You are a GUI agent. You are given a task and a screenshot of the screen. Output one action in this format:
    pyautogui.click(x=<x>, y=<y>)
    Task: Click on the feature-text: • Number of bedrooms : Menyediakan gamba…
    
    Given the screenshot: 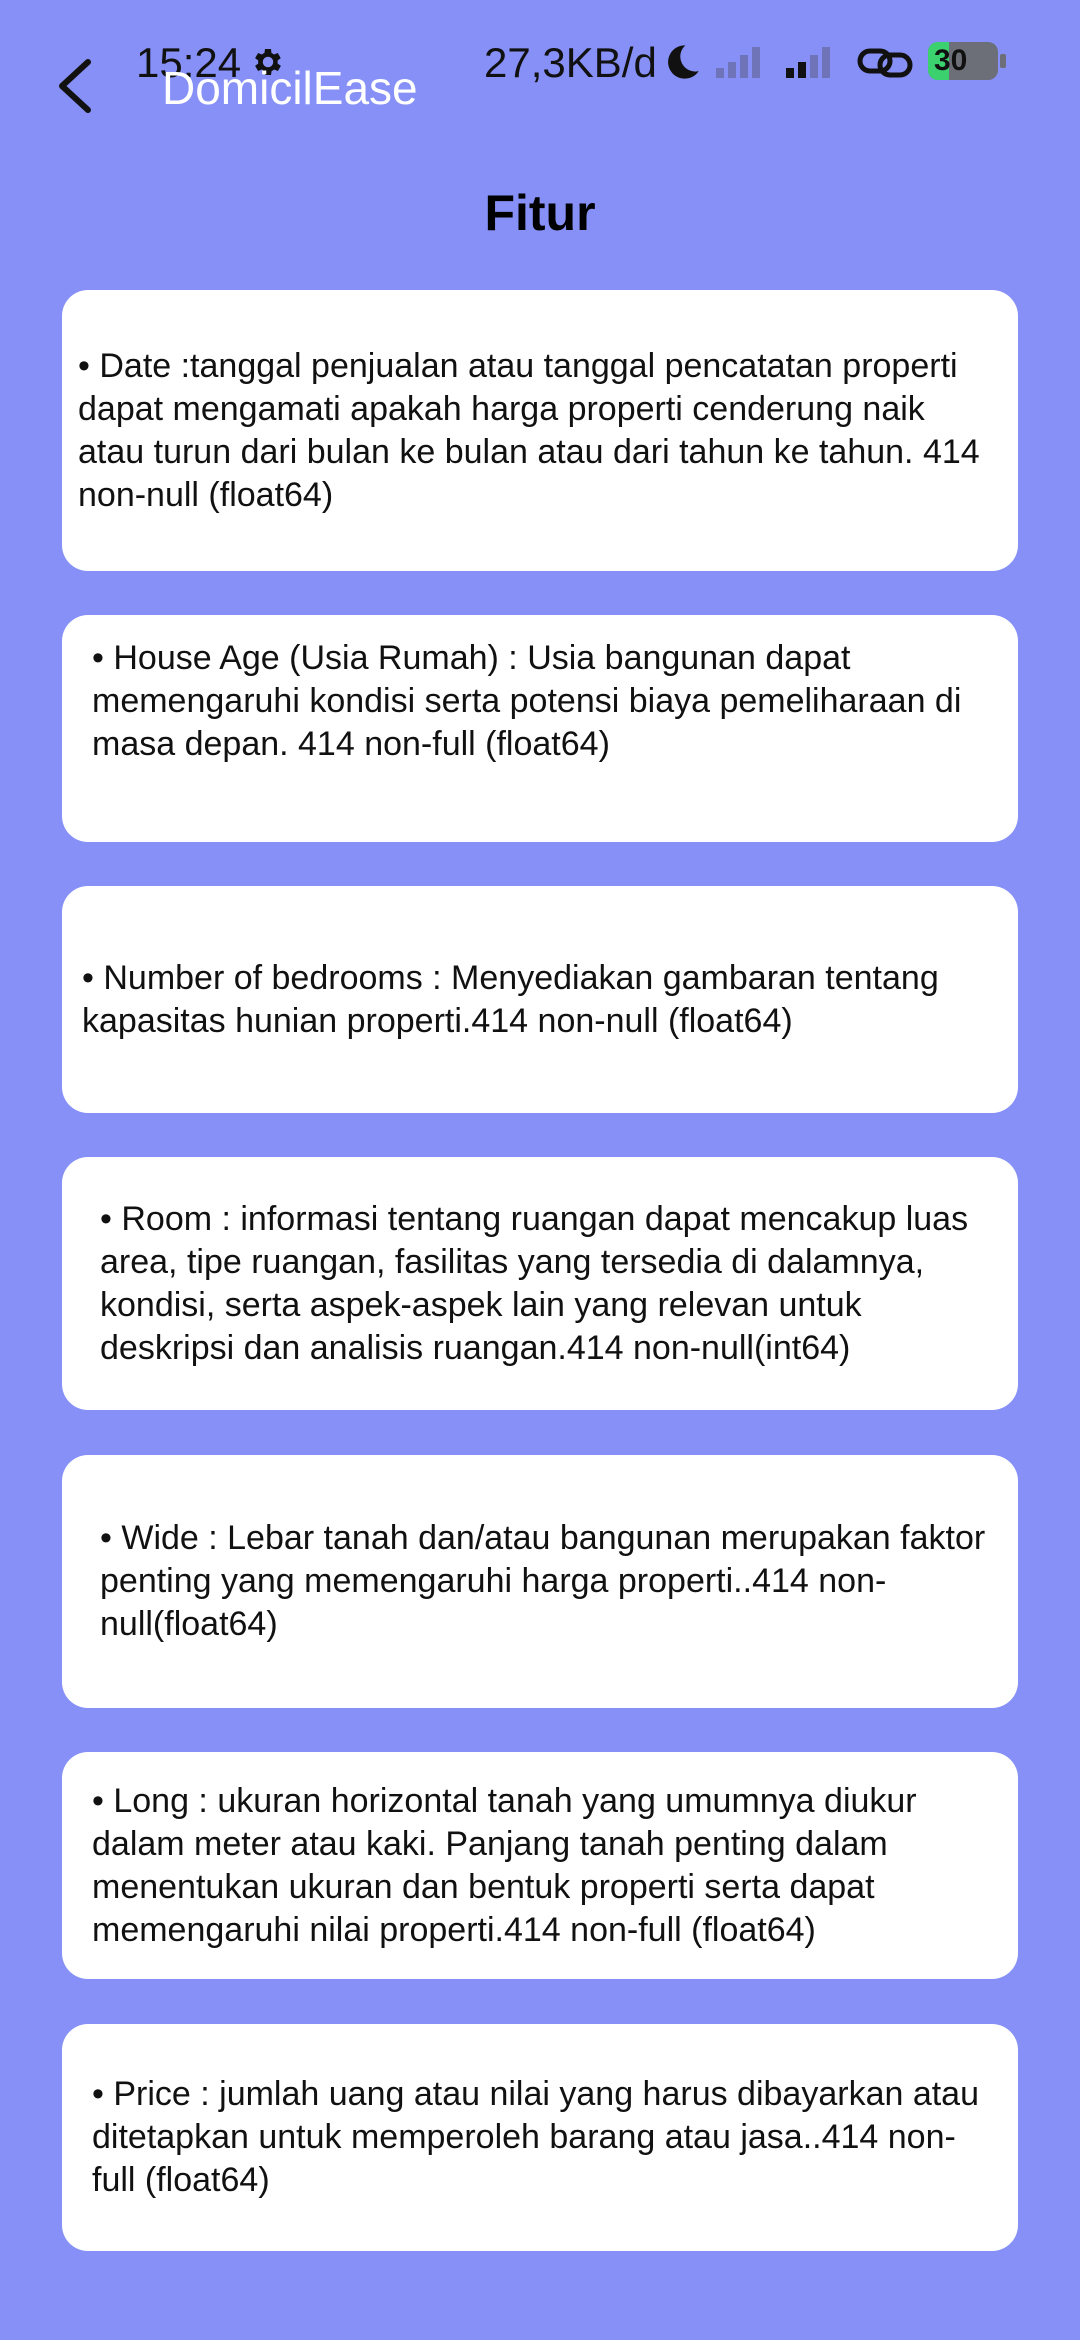 What is the action you would take?
    pyautogui.click(x=510, y=999)
    